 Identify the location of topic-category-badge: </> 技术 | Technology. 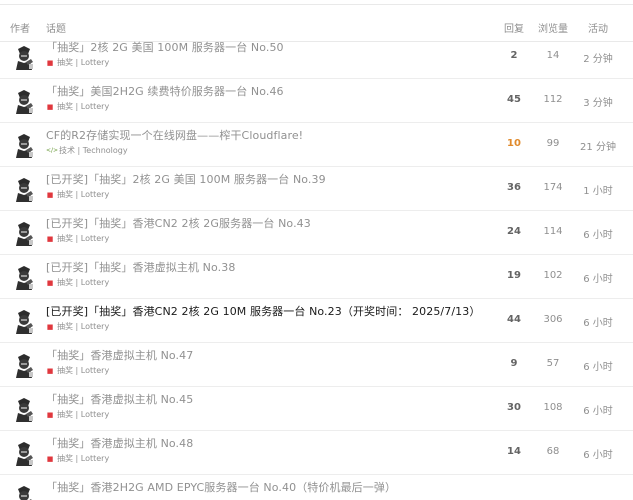
(87, 150).